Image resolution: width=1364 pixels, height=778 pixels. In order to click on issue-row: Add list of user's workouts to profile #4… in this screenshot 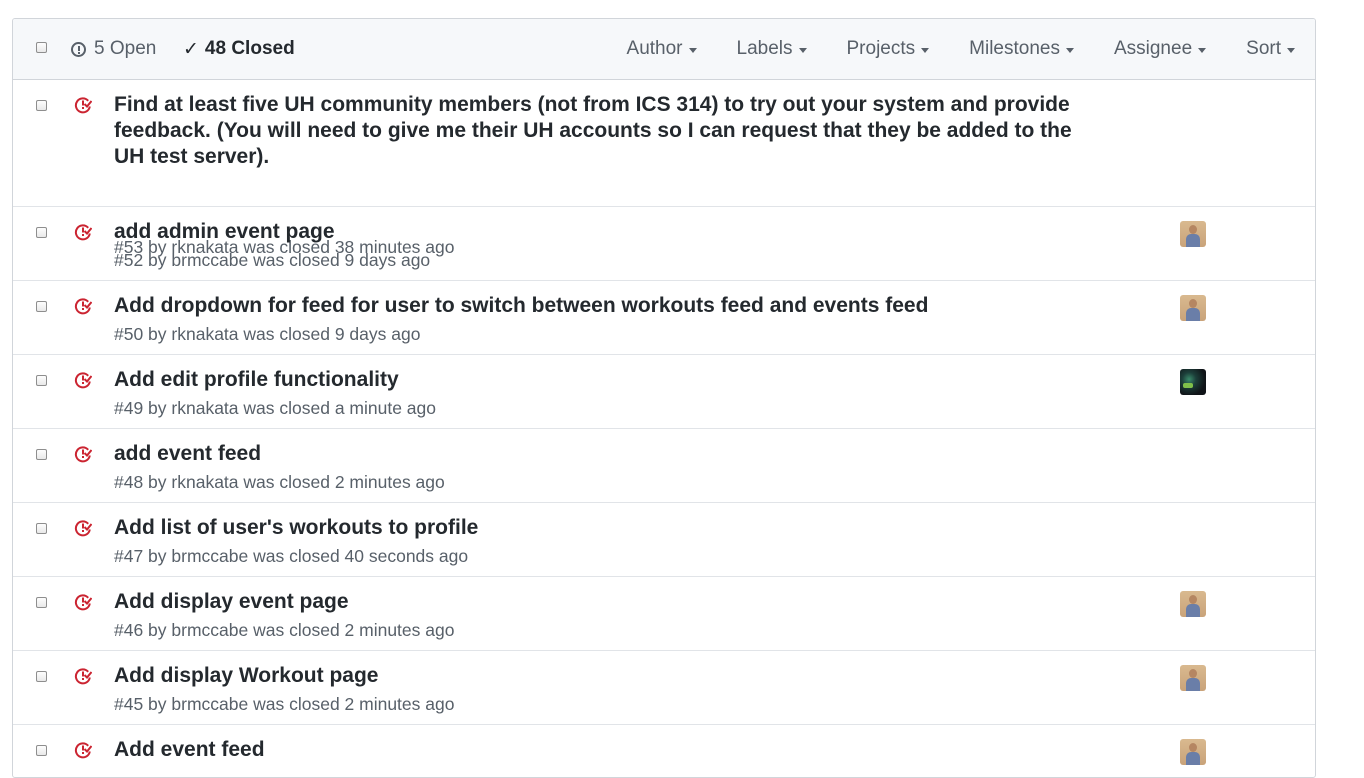, I will do `click(664, 540)`.